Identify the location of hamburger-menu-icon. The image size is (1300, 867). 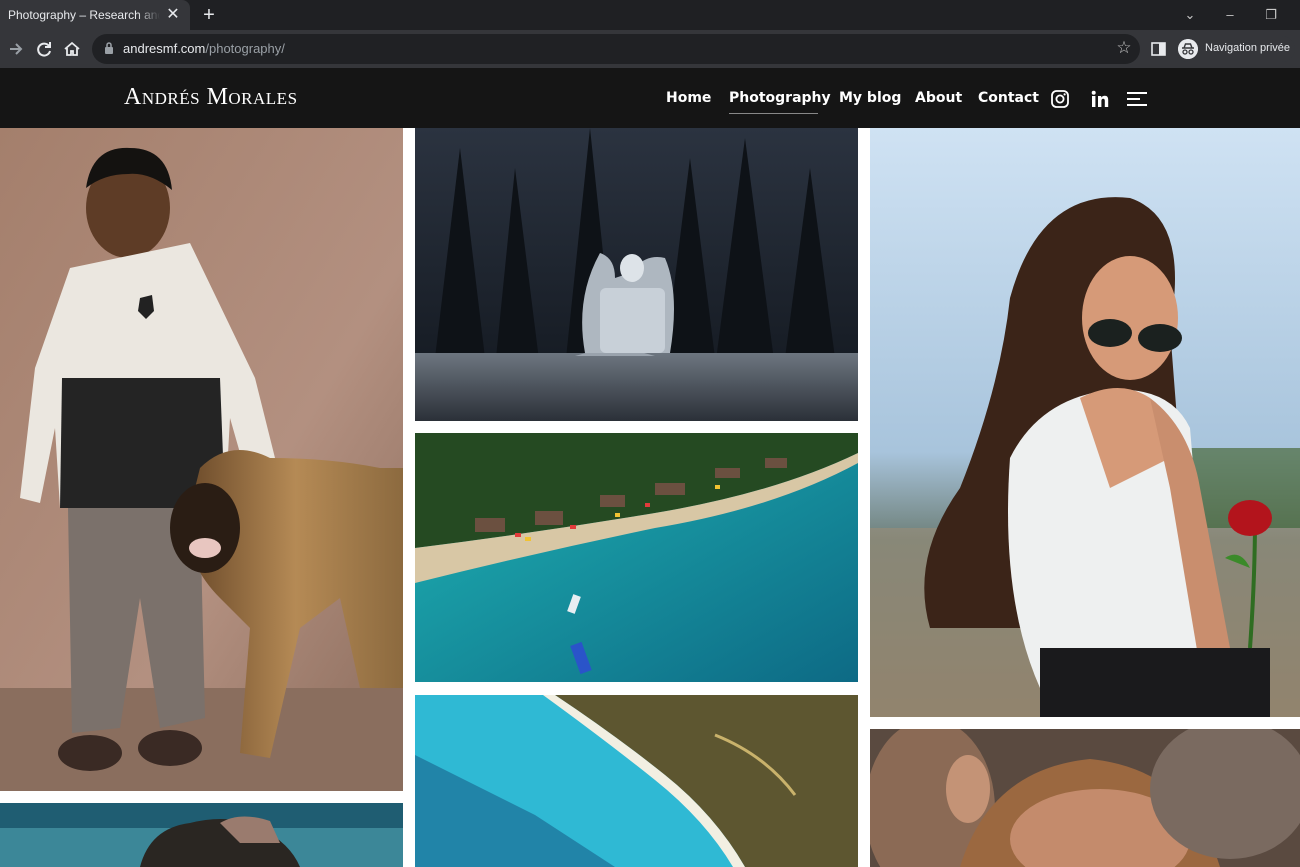
(1137, 99).